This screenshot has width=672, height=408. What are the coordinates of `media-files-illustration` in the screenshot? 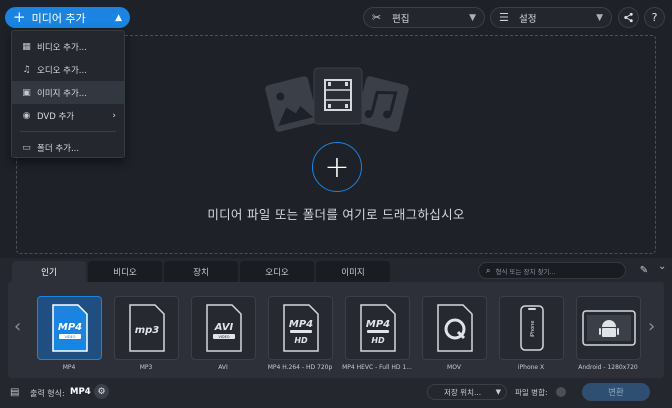 It's located at (337, 99).